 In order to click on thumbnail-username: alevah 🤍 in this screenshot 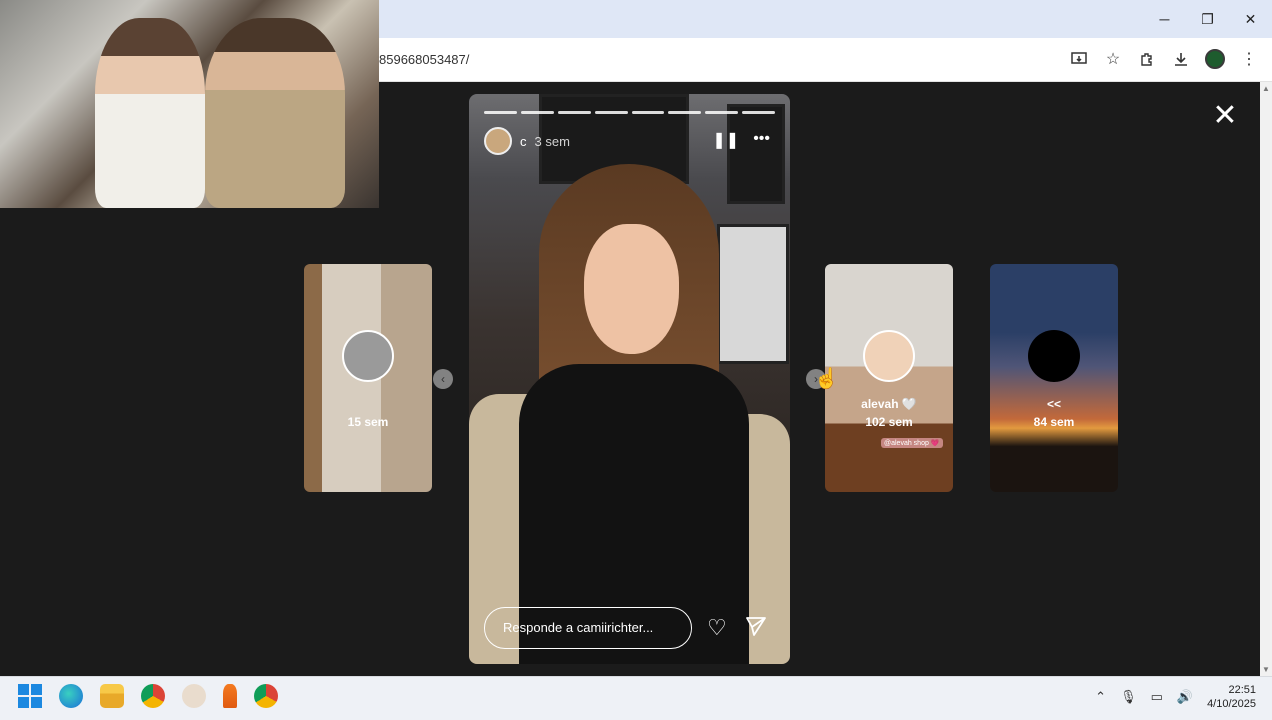, I will do `click(889, 404)`.